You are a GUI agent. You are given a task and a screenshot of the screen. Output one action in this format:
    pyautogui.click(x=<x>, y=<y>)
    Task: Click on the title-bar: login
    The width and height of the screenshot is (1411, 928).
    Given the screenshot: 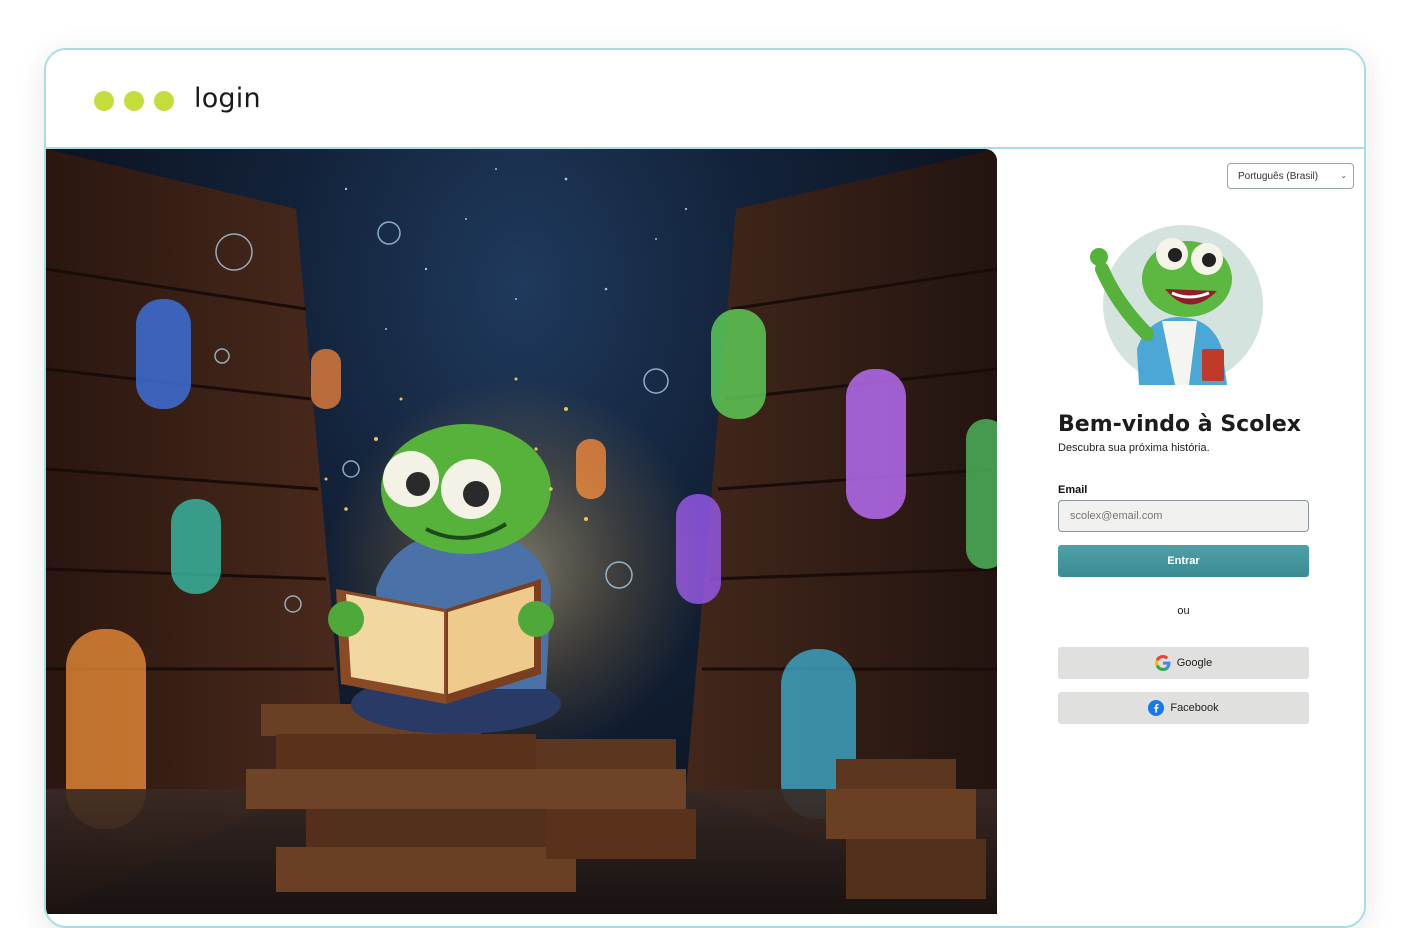 What is the action you would take?
    pyautogui.click(x=705, y=99)
    